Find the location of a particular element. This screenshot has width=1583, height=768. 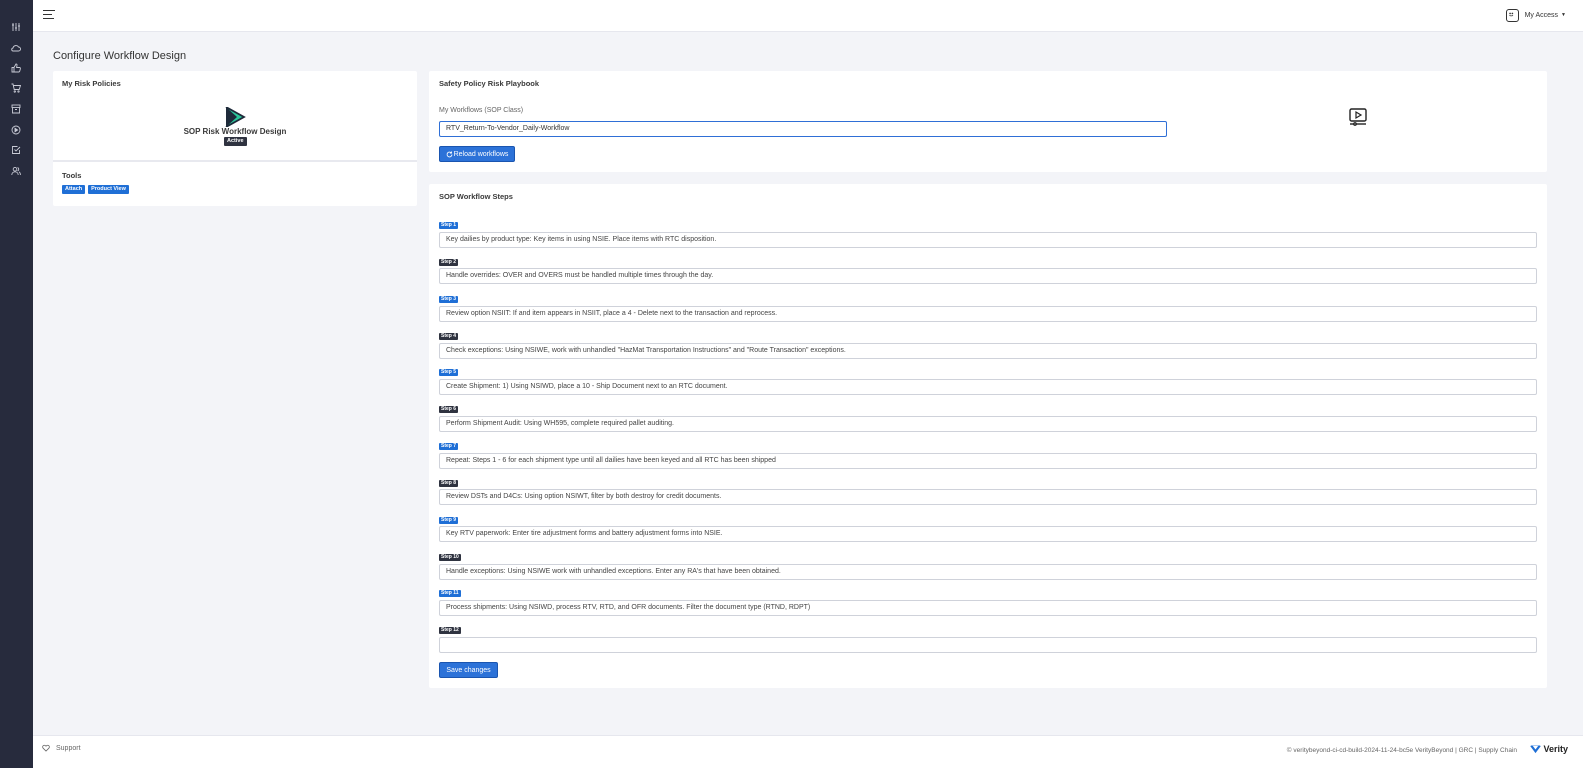

step-badge-11: Step 11 is located at coordinates (450, 593).